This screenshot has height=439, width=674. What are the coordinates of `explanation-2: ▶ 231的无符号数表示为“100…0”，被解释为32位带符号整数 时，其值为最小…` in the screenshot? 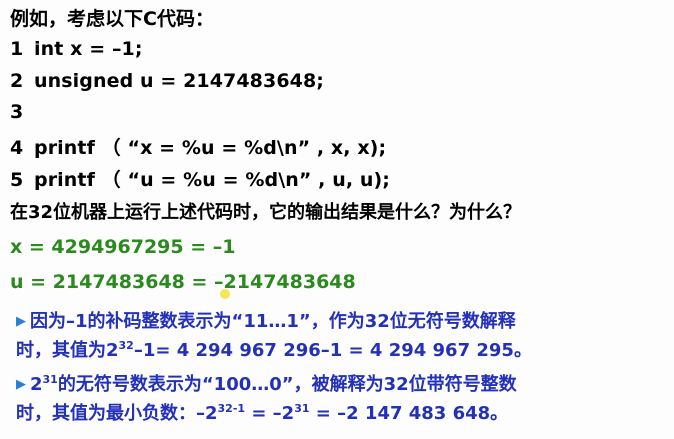 It's located at (266, 399).